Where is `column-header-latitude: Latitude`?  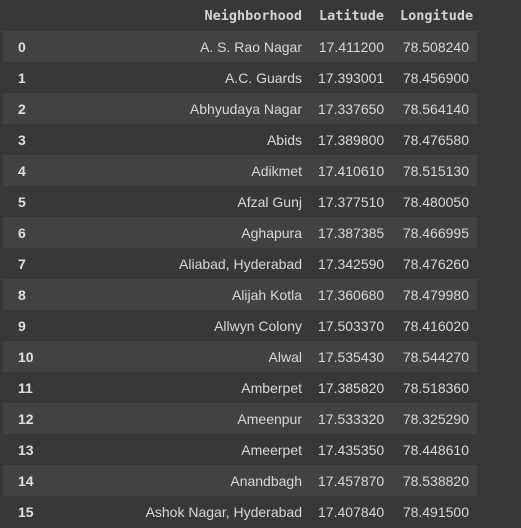 column-header-latitude: Latitude is located at coordinates (351, 15).